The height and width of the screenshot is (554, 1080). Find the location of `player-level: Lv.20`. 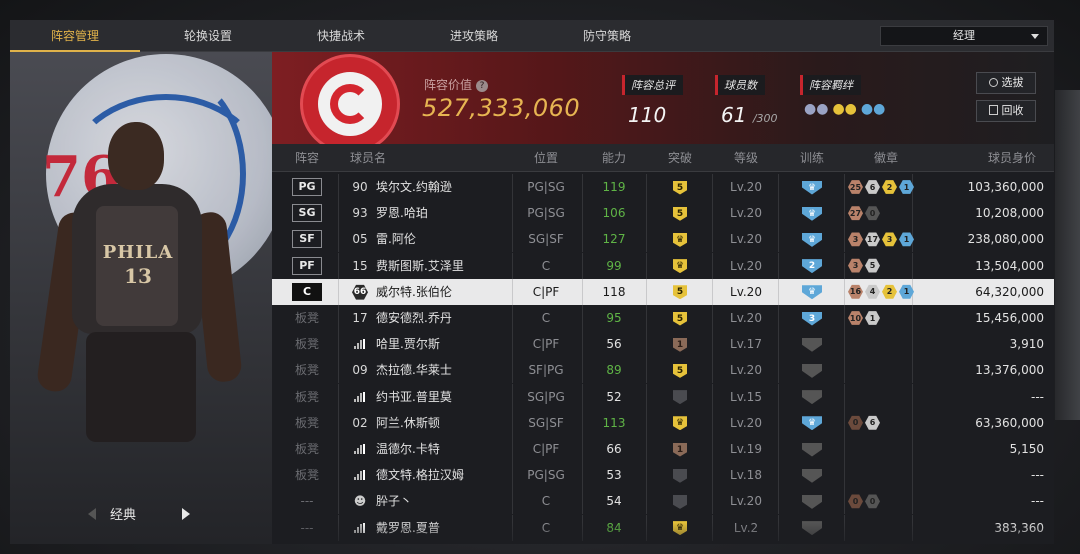

player-level: Lv.20 is located at coordinates (746, 501).